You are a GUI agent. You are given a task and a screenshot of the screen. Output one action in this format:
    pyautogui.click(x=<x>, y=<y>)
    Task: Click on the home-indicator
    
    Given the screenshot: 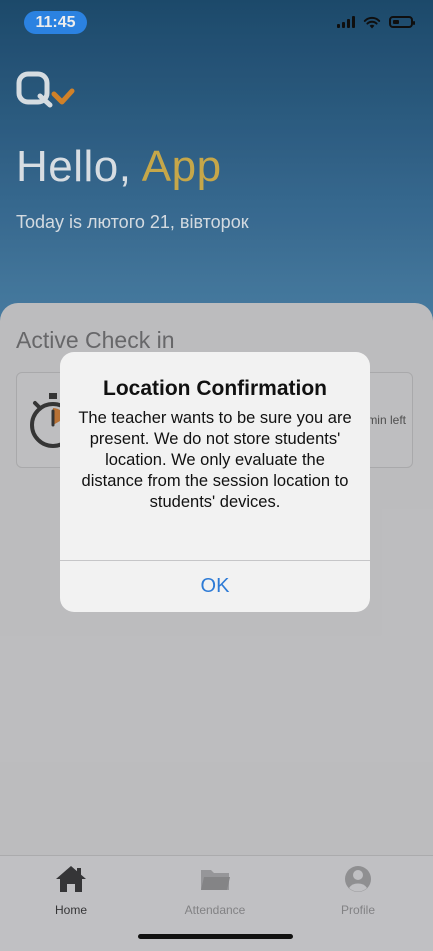 What is the action you would take?
    pyautogui.click(x=215, y=936)
    